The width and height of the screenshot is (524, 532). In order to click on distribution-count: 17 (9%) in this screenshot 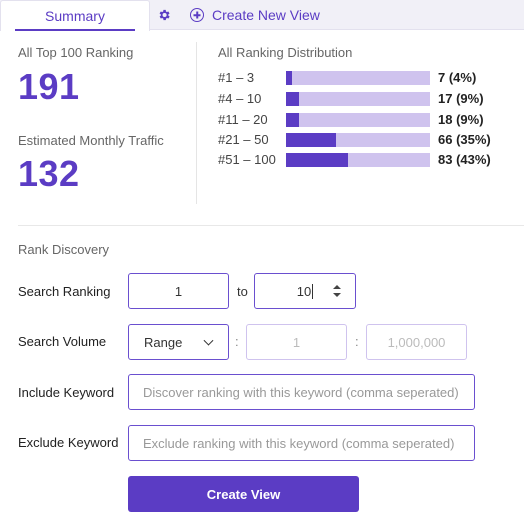, I will do `click(461, 98)`.